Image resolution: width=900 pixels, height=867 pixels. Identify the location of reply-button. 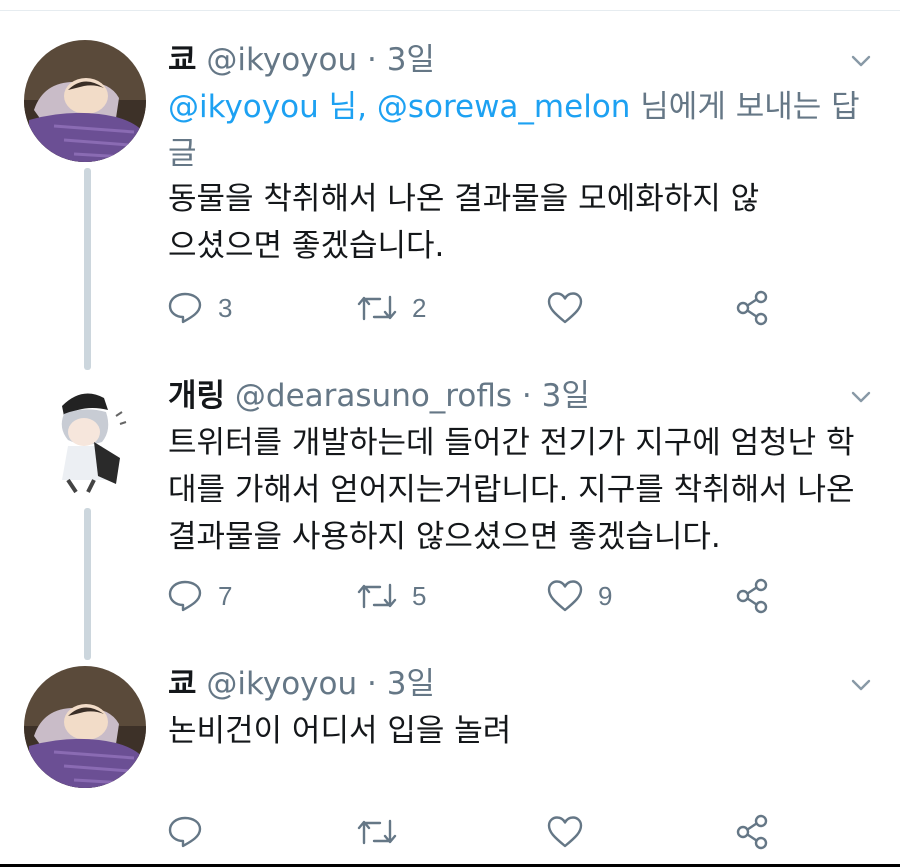
(192, 832).